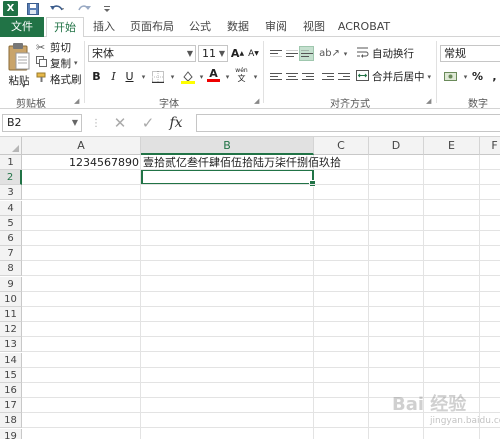 Image resolution: width=500 pixels, height=439 pixels. I want to click on save-icon, so click(33, 8).